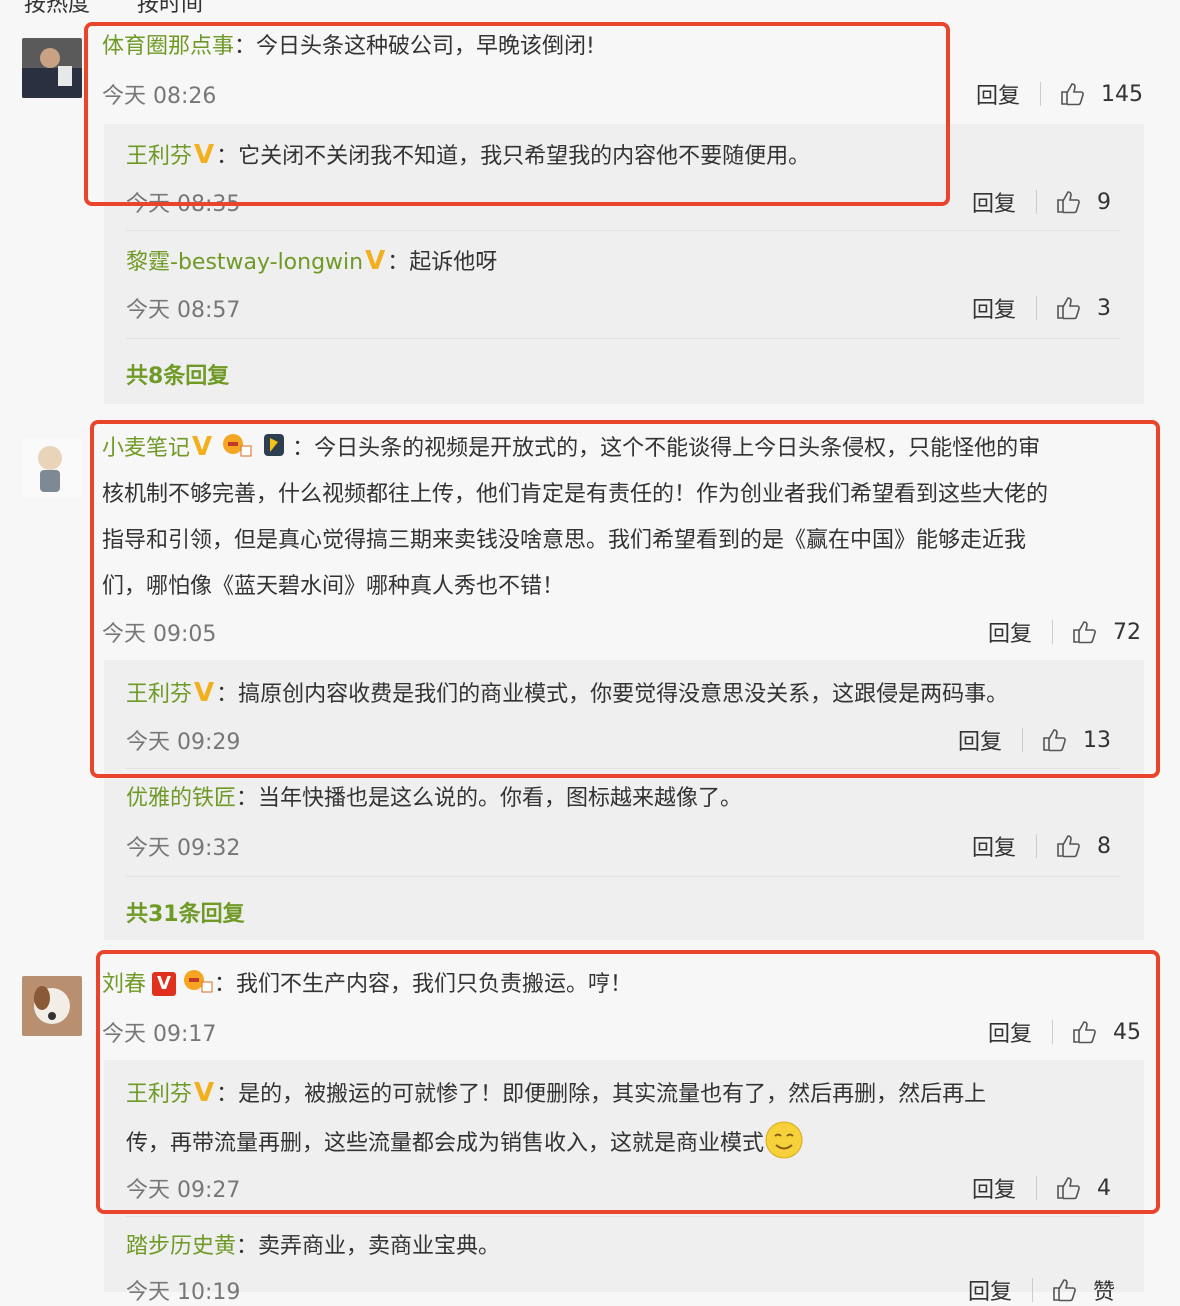 The height and width of the screenshot is (1306, 1180). I want to click on reply-actions: 回复 4, so click(1041, 1188).